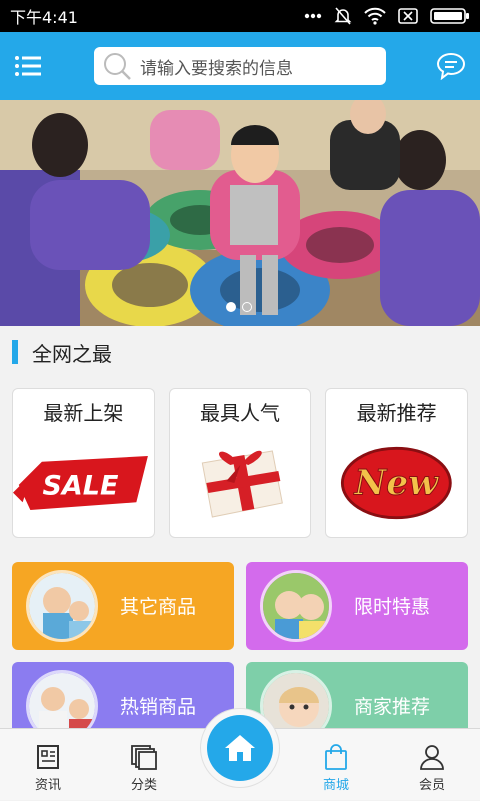 The width and height of the screenshot is (480, 801). Describe the element at coordinates (15, 352) in the screenshot. I see `section-accent-bar` at that location.